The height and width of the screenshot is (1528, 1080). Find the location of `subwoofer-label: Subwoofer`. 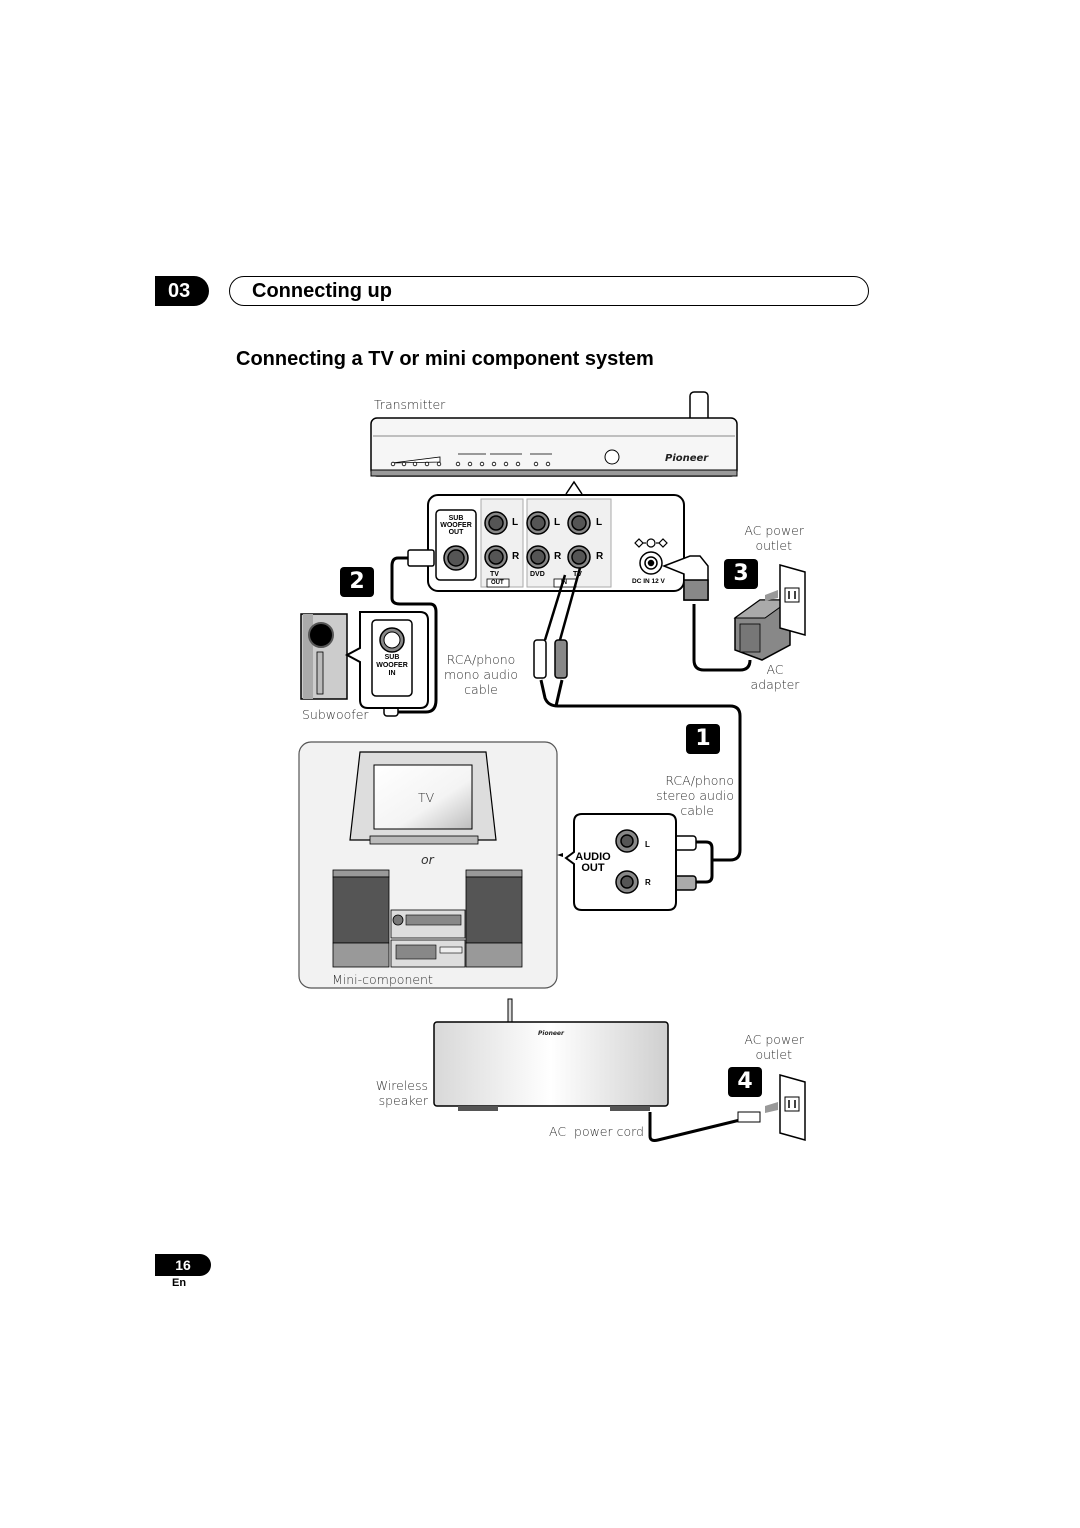

subwoofer-label: Subwoofer is located at coordinates (335, 714).